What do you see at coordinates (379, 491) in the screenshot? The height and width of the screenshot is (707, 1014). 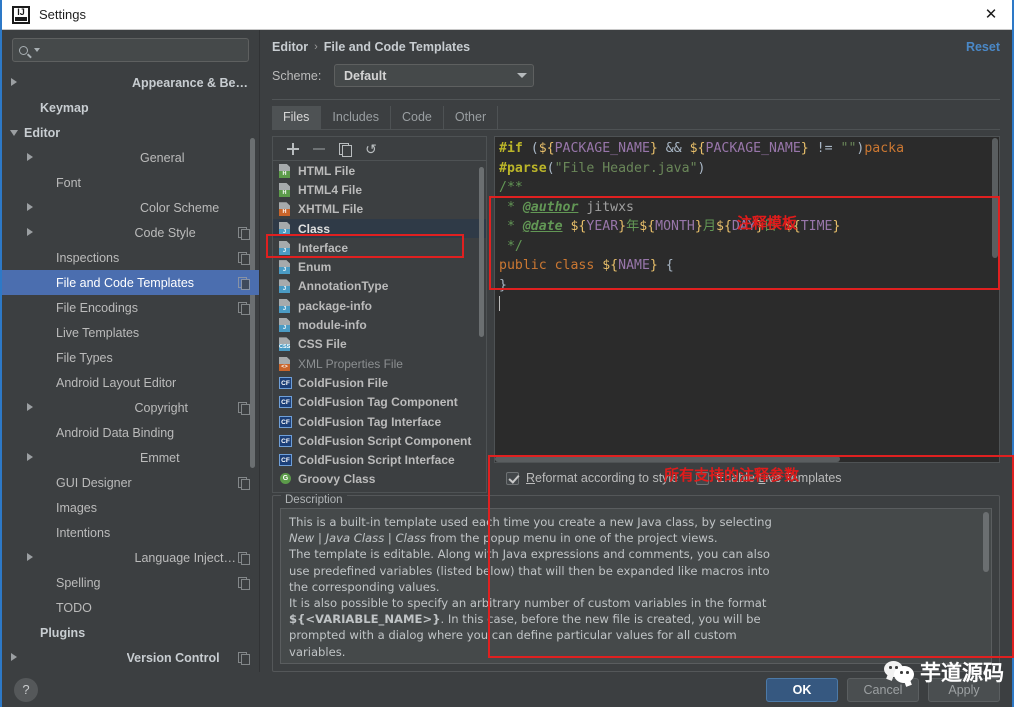 I see `template-list-item: G Groovy Interface` at bounding box center [379, 491].